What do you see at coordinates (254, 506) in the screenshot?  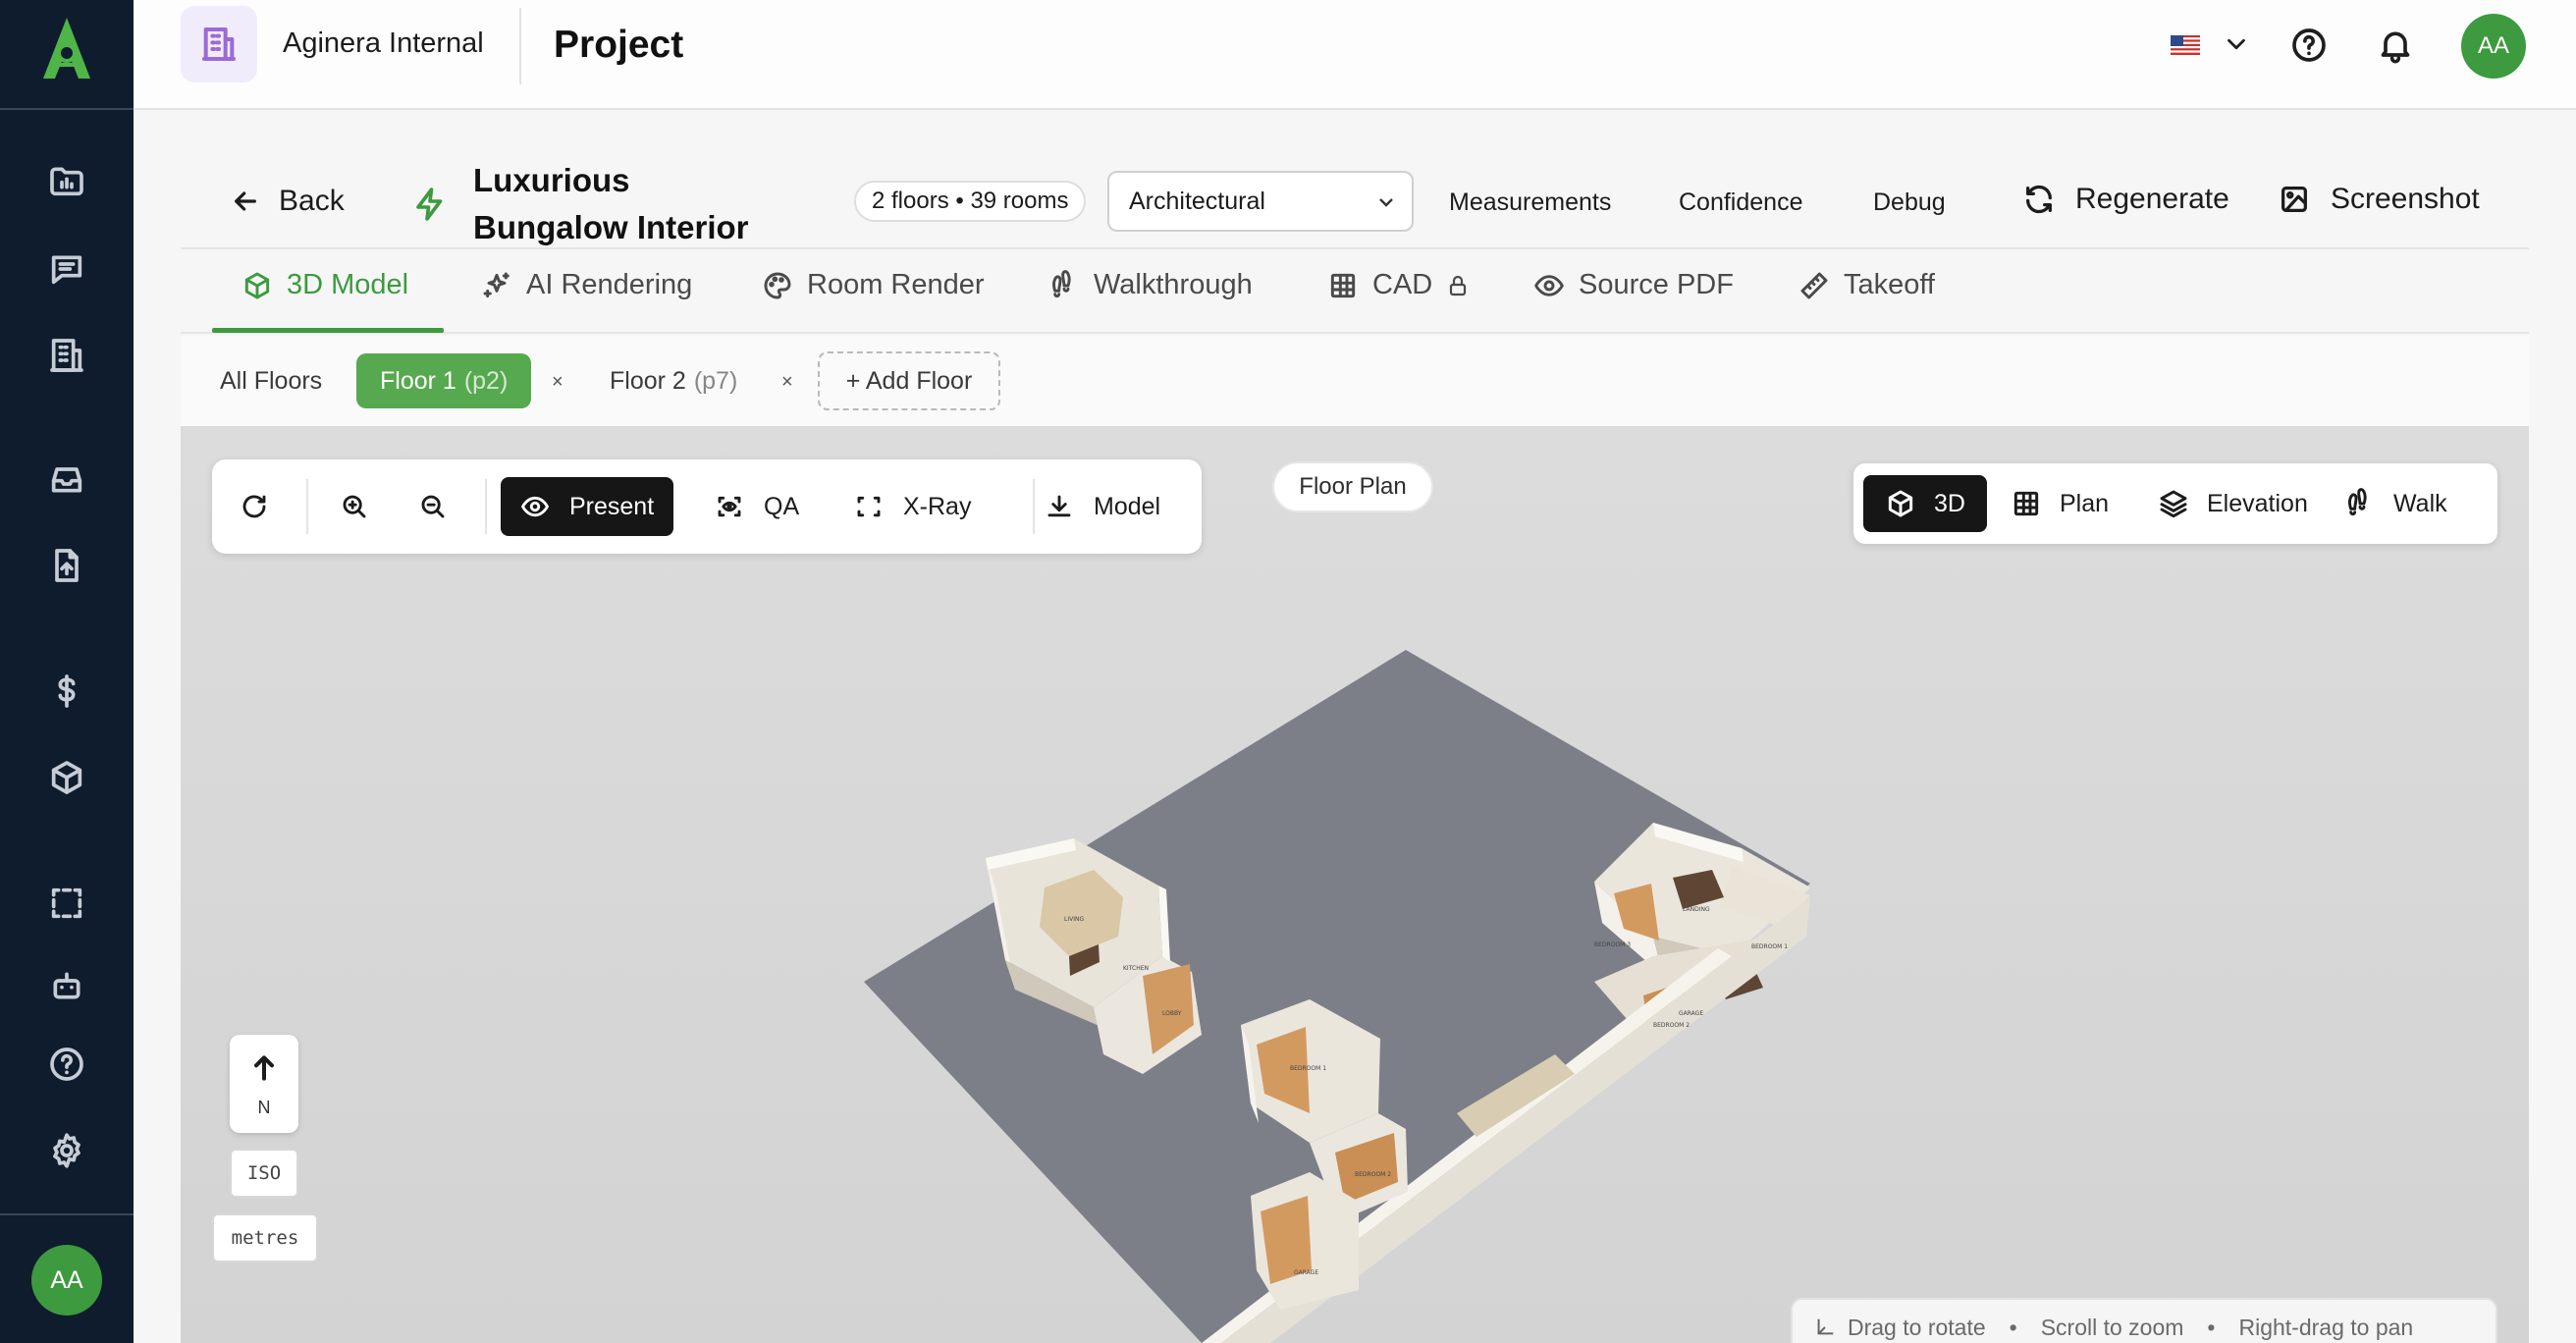 I see `reset-view-button` at bounding box center [254, 506].